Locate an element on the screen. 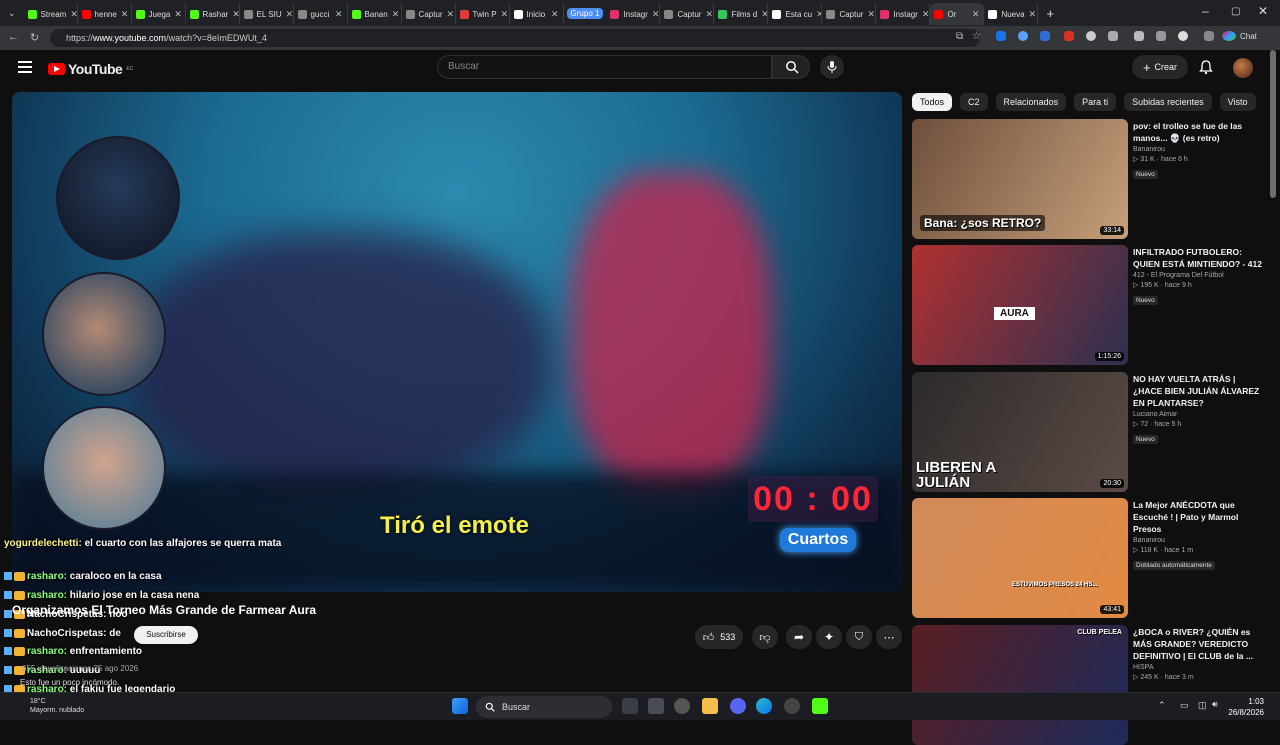 The width and height of the screenshot is (1280, 745). channel-name: HISPA is located at coordinates (1199, 667).